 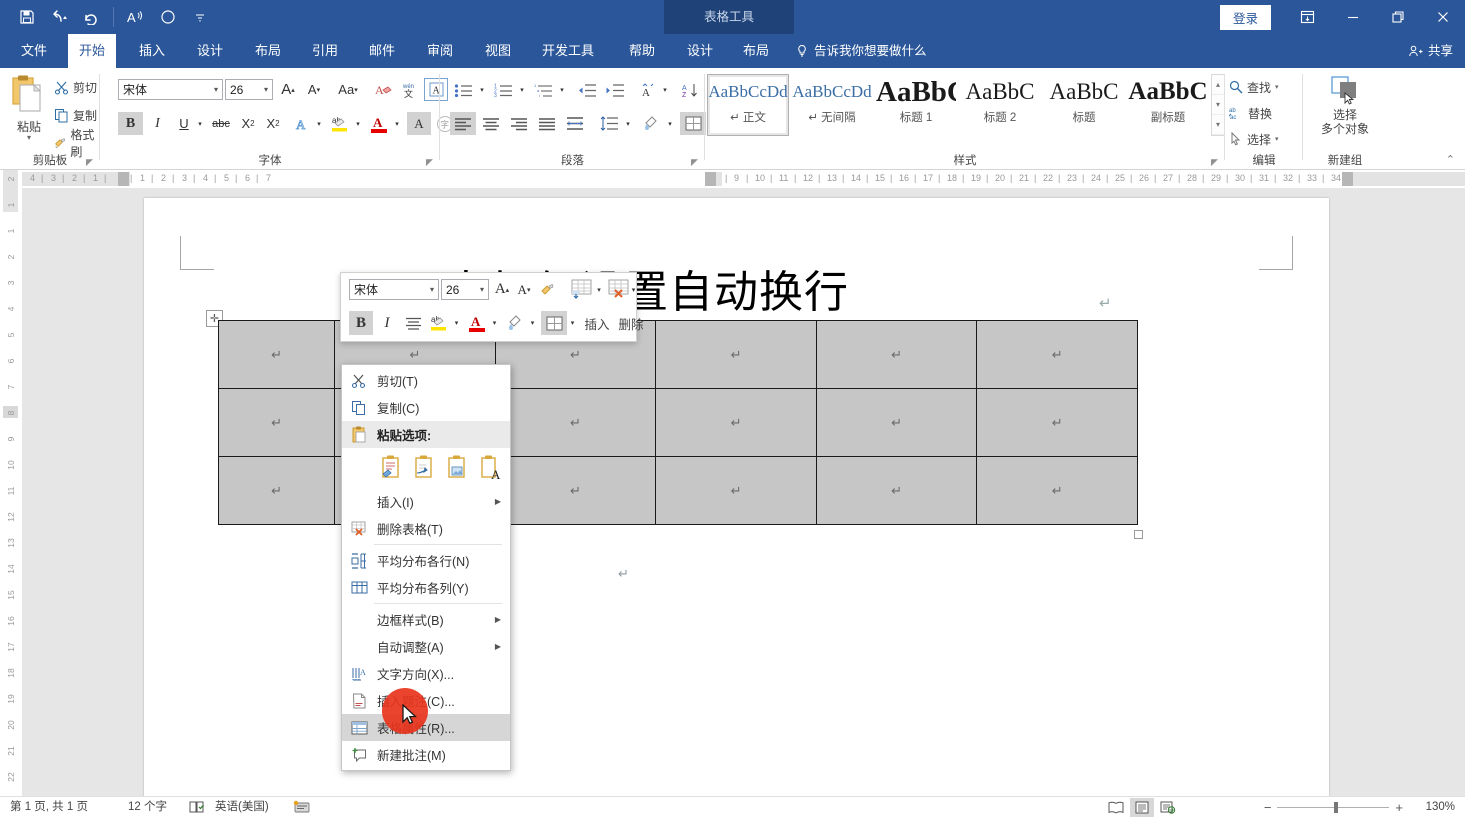 What do you see at coordinates (575, 123) in the screenshot?
I see `distribute-button` at bounding box center [575, 123].